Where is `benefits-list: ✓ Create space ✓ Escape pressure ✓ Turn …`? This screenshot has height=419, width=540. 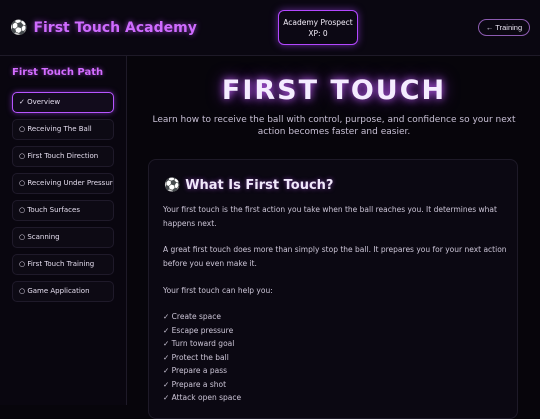 benefits-list: ✓ Create space ✓ Escape pressure ✓ Turn … is located at coordinates (202, 357).